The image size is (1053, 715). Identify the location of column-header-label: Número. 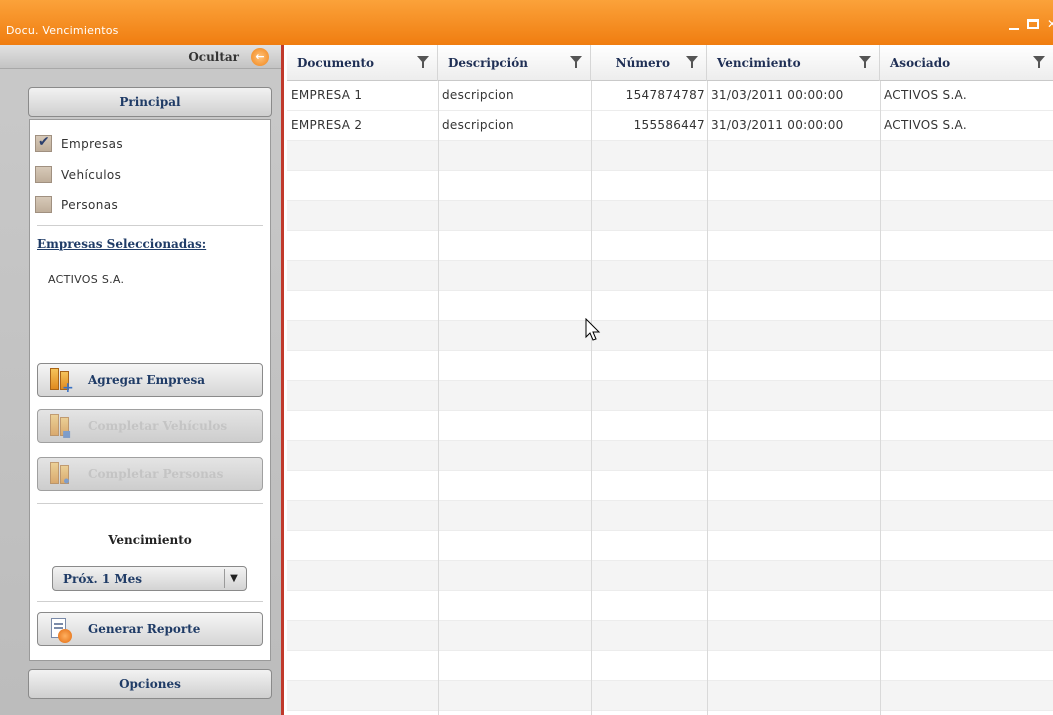
(642, 63).